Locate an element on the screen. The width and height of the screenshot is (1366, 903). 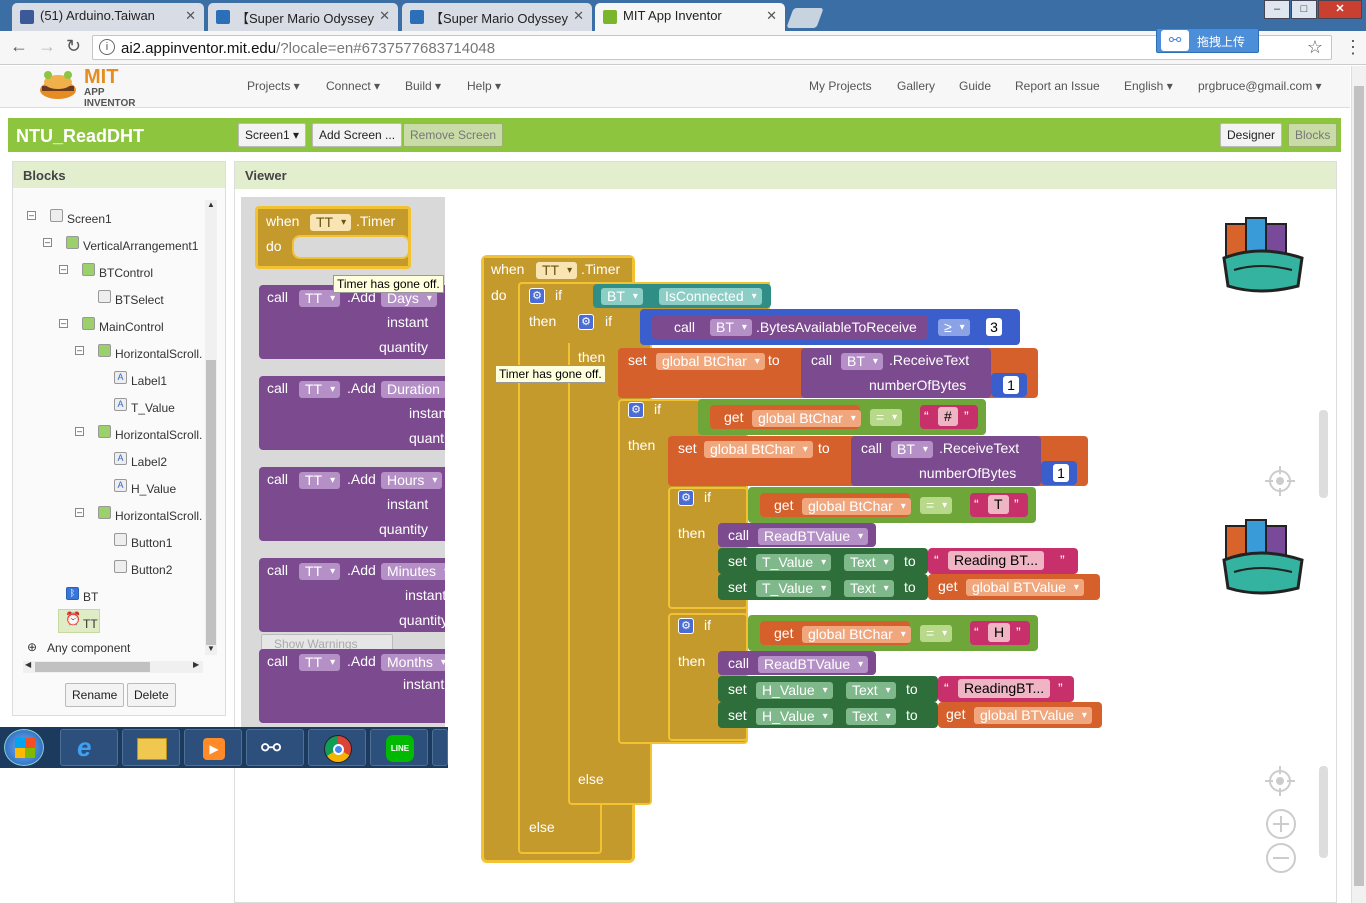
get-global-btvalue-block-2: get global BTValue is located at coordinates (1020, 715).